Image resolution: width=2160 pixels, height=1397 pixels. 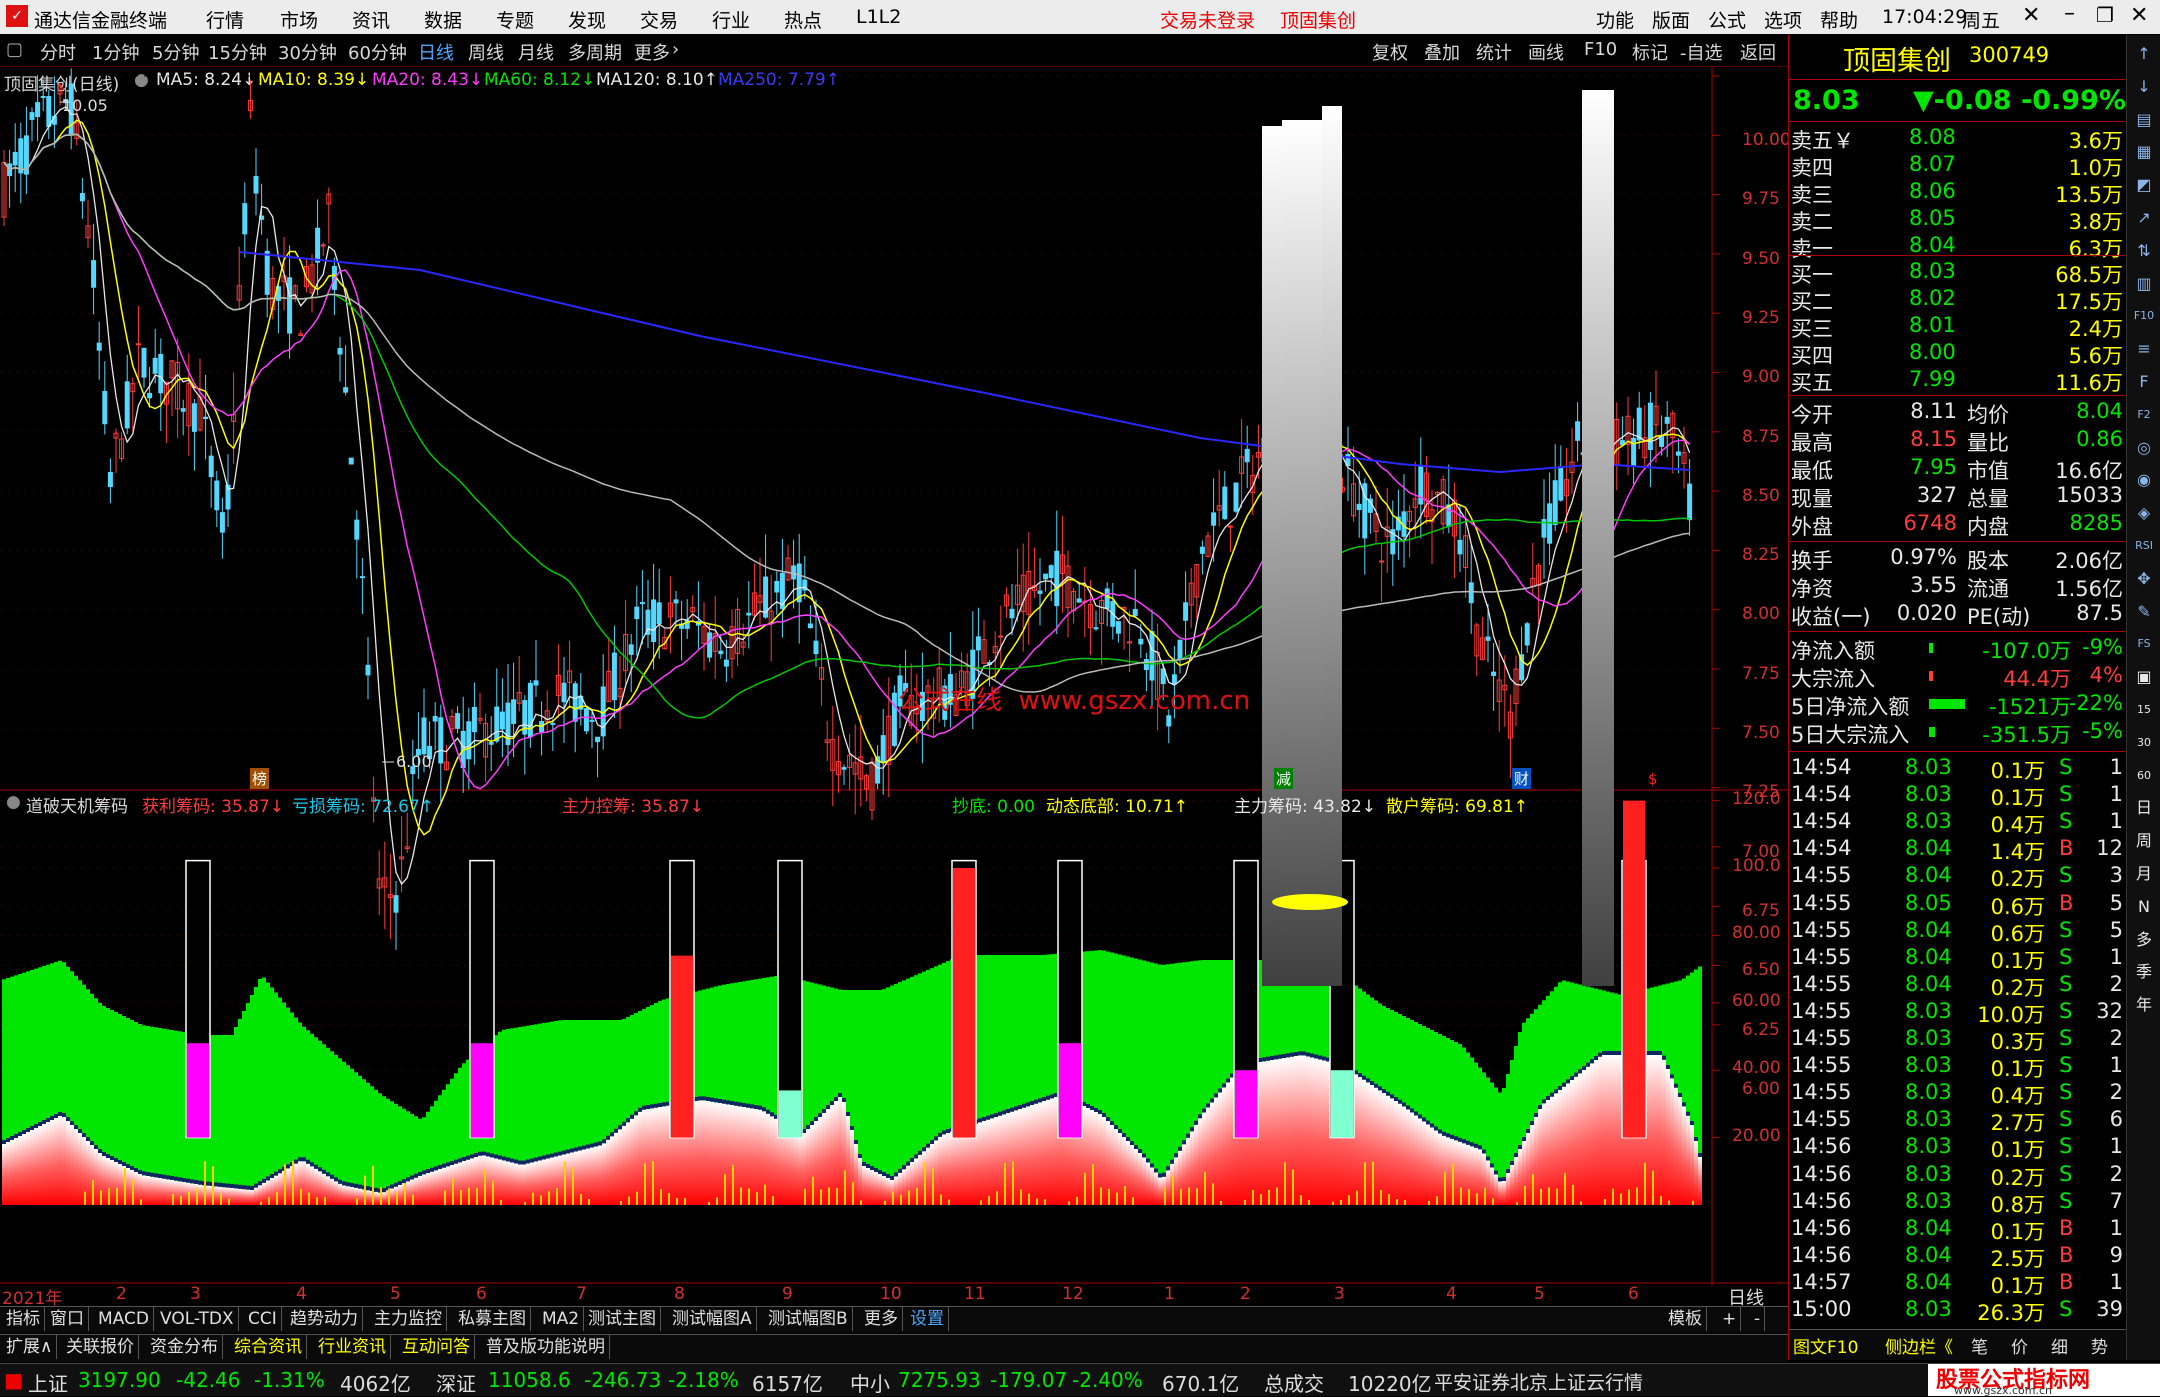 What do you see at coordinates (2144, 1005) in the screenshot?
I see `sidebar-tool-icon: 年` at bounding box center [2144, 1005].